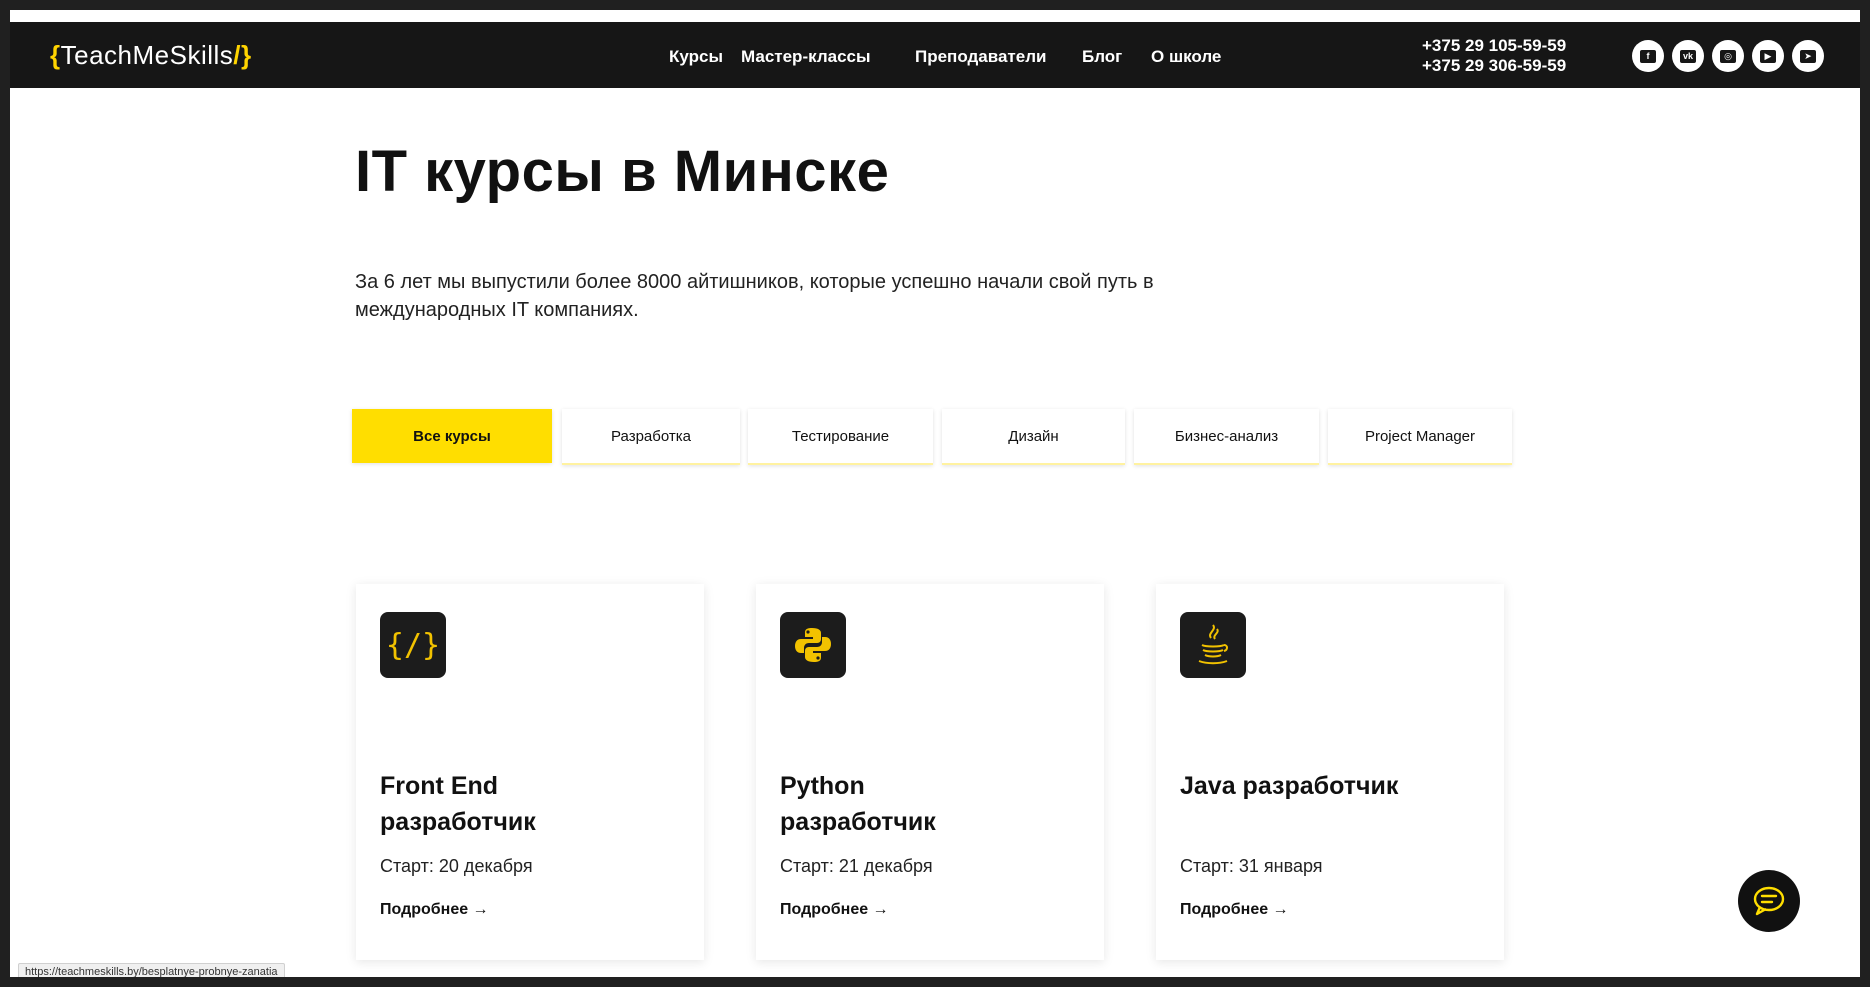  What do you see at coordinates (456, 866) in the screenshot?
I see `course-start-date: Старт: 20 декабря` at bounding box center [456, 866].